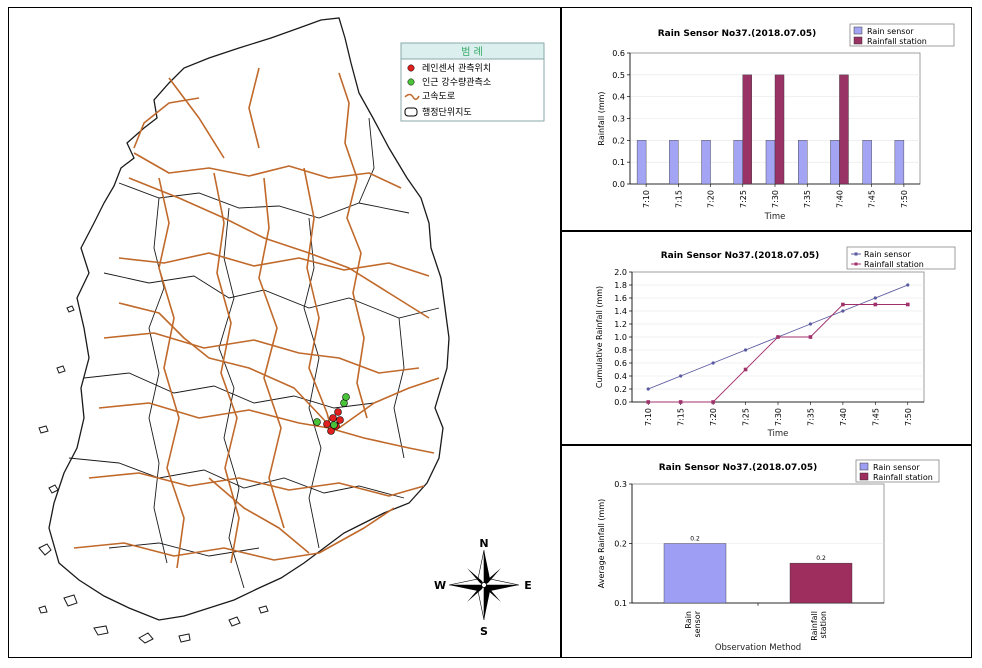 Image resolution: width=982 pixels, height=668 pixels. I want to click on green-dot-icon, so click(411, 82).